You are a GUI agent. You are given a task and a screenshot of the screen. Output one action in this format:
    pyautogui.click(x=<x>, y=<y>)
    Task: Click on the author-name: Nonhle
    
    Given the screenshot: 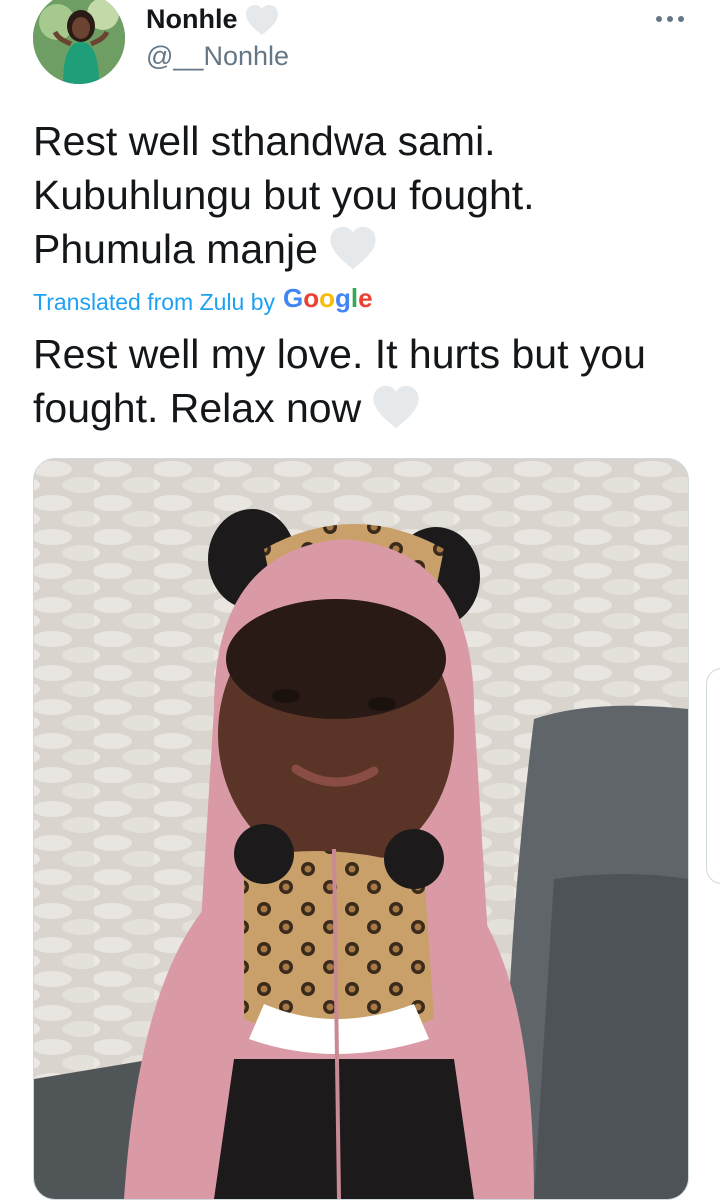 What is the action you would take?
    pyautogui.click(x=192, y=19)
    